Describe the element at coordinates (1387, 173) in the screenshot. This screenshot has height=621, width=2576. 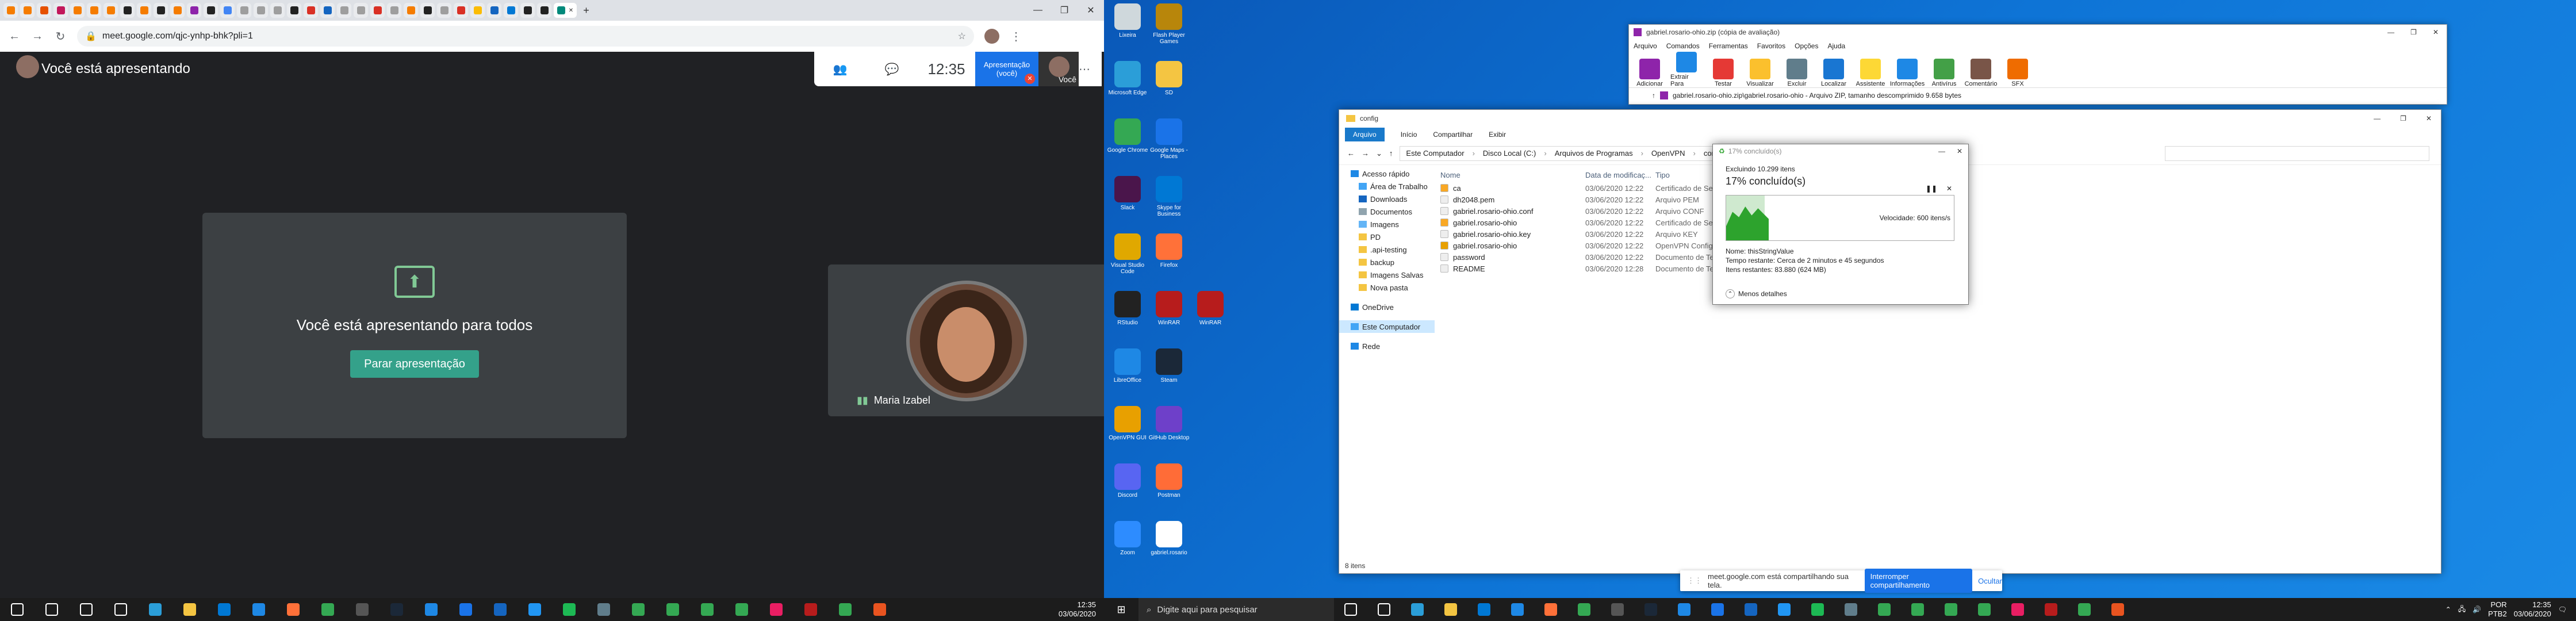
I see `nav-item: Acesso rápido` at that location.